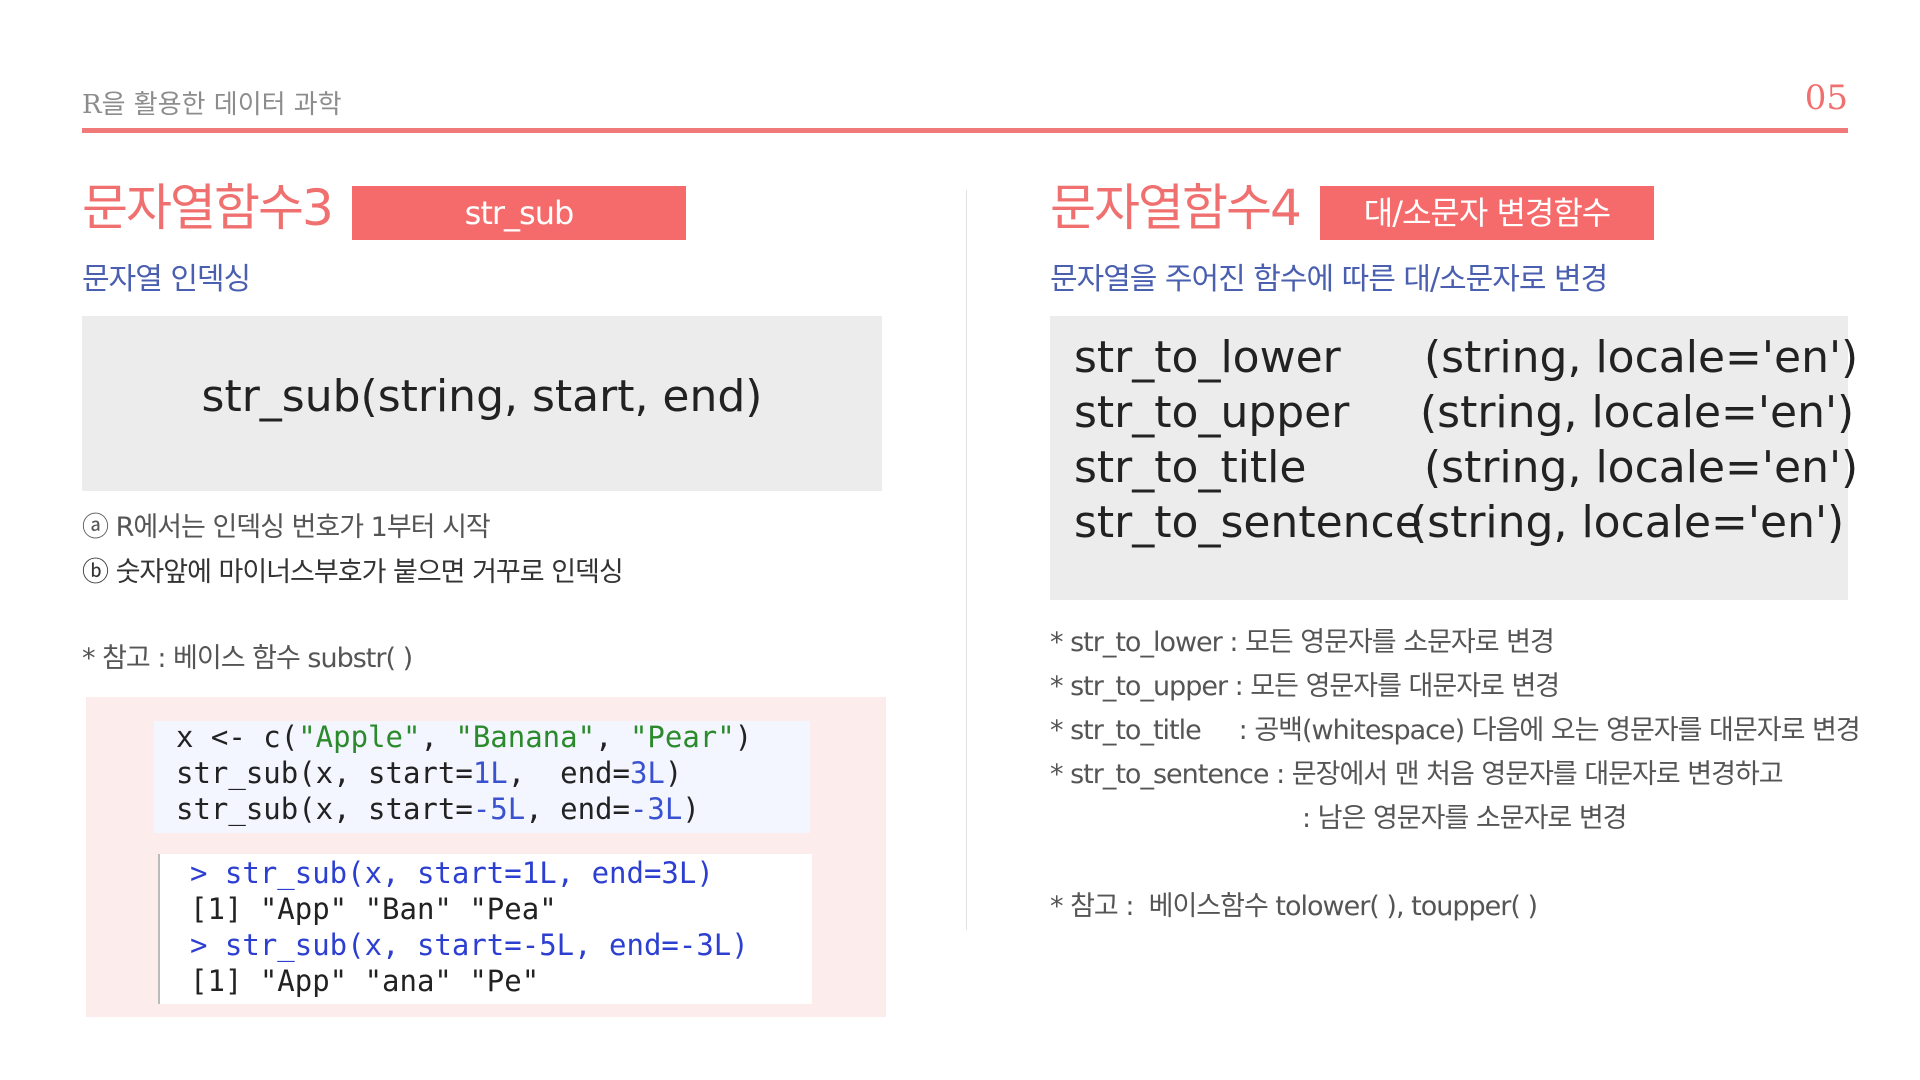 The width and height of the screenshot is (1920, 1080). Describe the element at coordinates (1487, 213) in the screenshot. I see `section-tag-right: 대/소문자 변경함수` at that location.